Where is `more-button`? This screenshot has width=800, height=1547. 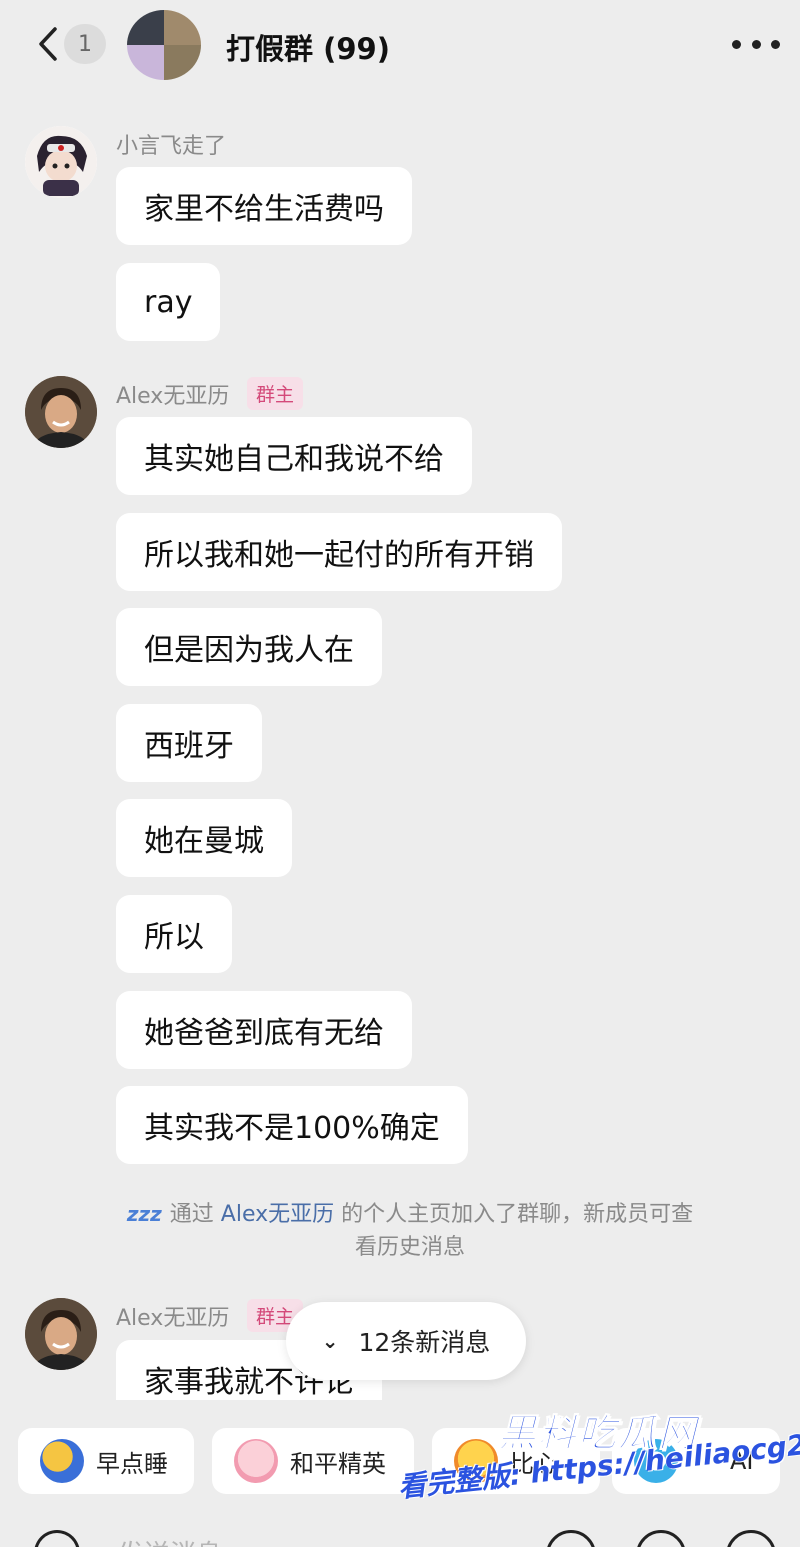 more-button is located at coordinates (756, 44).